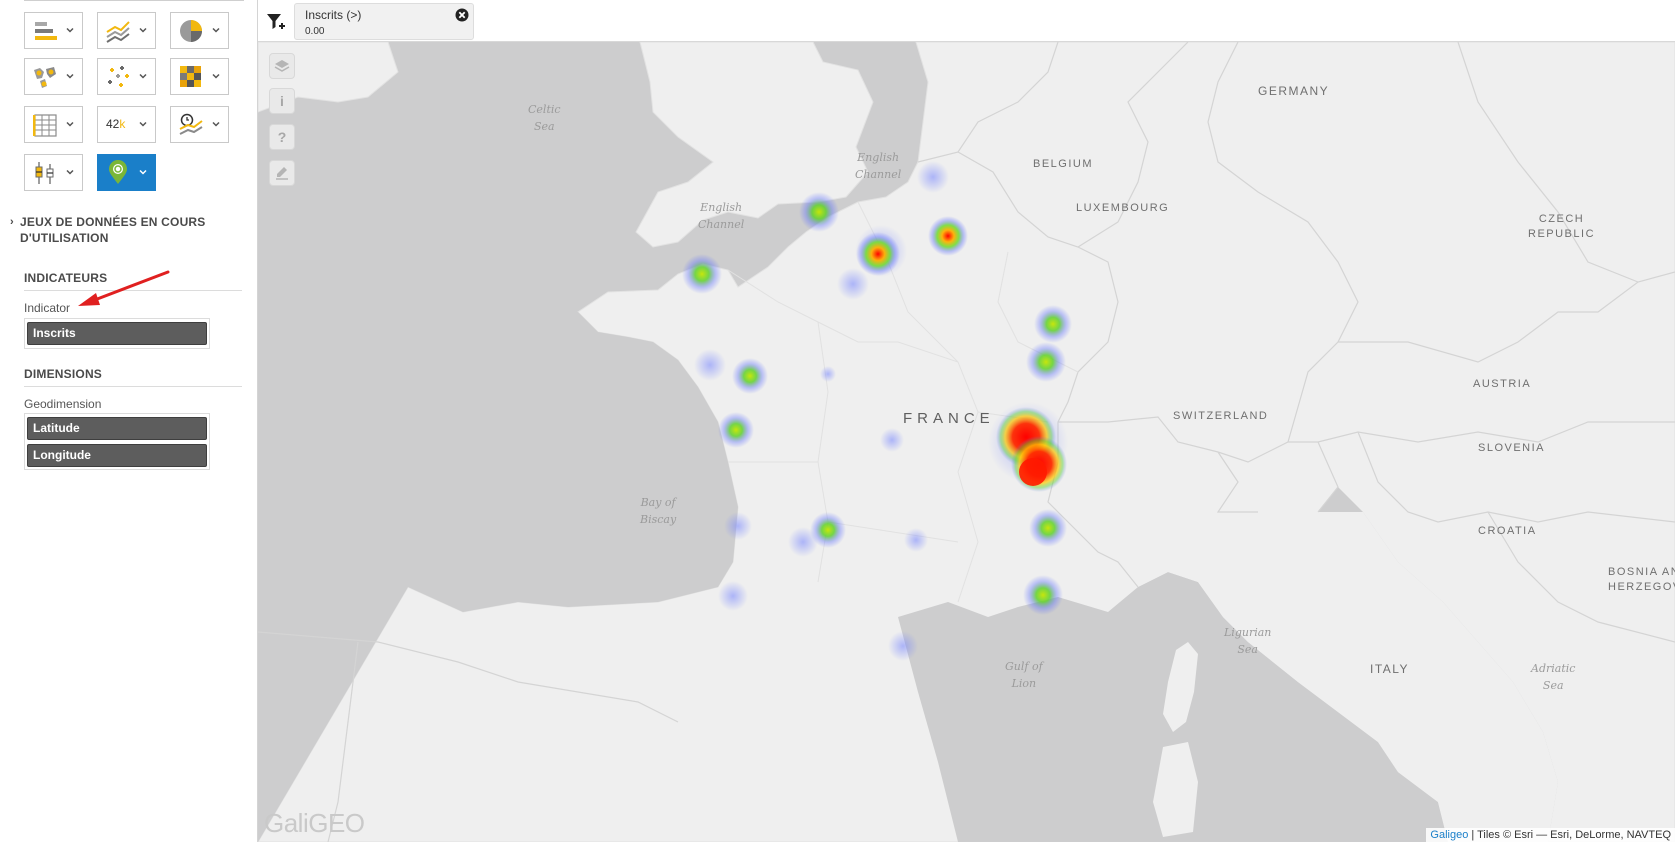  What do you see at coordinates (113, 222) in the screenshot?
I see `datasets-toggle-label: JEUX DE DONNÉES EN COURS` at bounding box center [113, 222].